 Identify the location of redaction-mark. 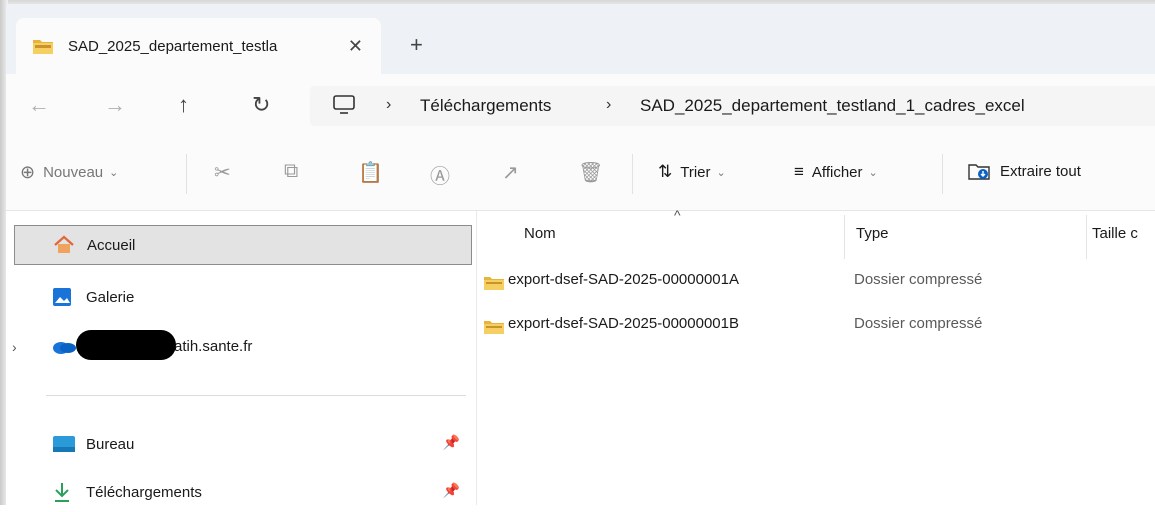
(126, 345).